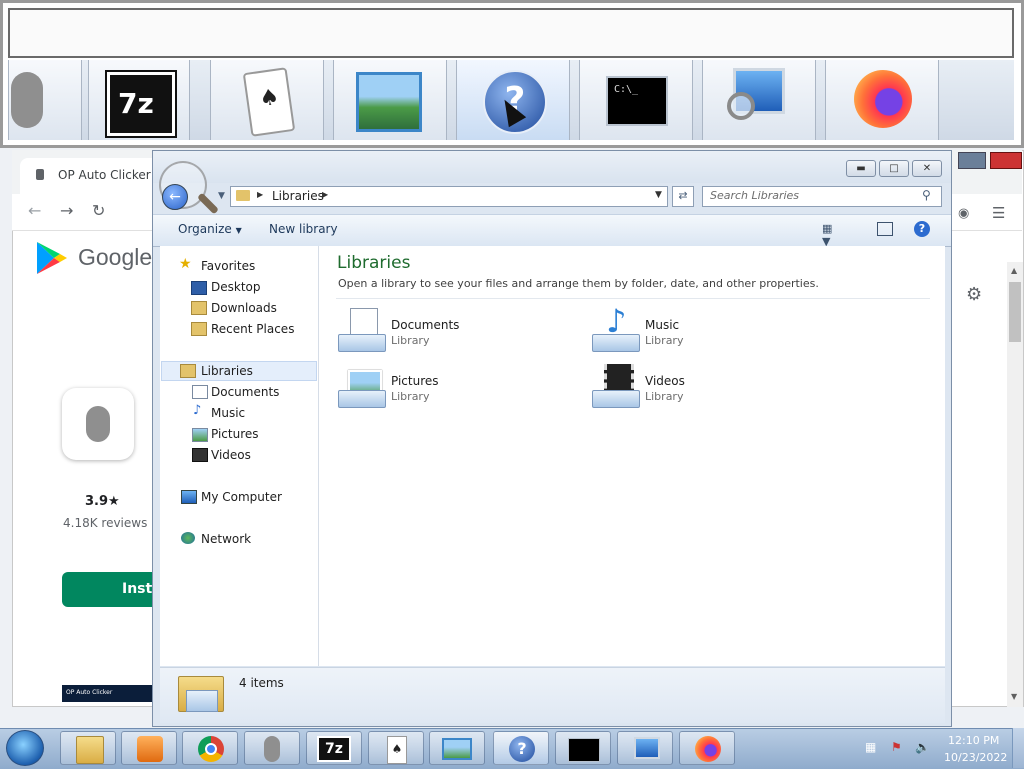  I want to click on library-item-documents: Documents Library, so click(456, 331).